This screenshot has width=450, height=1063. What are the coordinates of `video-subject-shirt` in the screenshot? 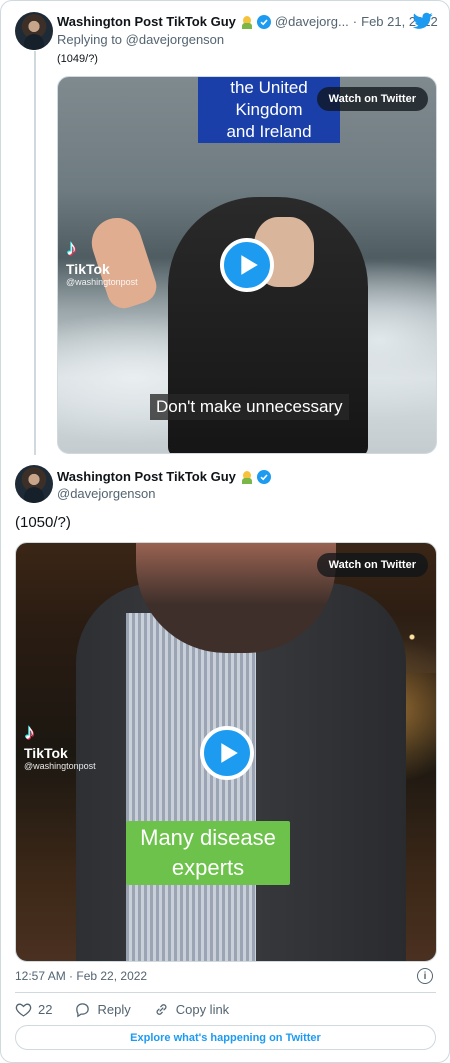 It's located at (191, 787).